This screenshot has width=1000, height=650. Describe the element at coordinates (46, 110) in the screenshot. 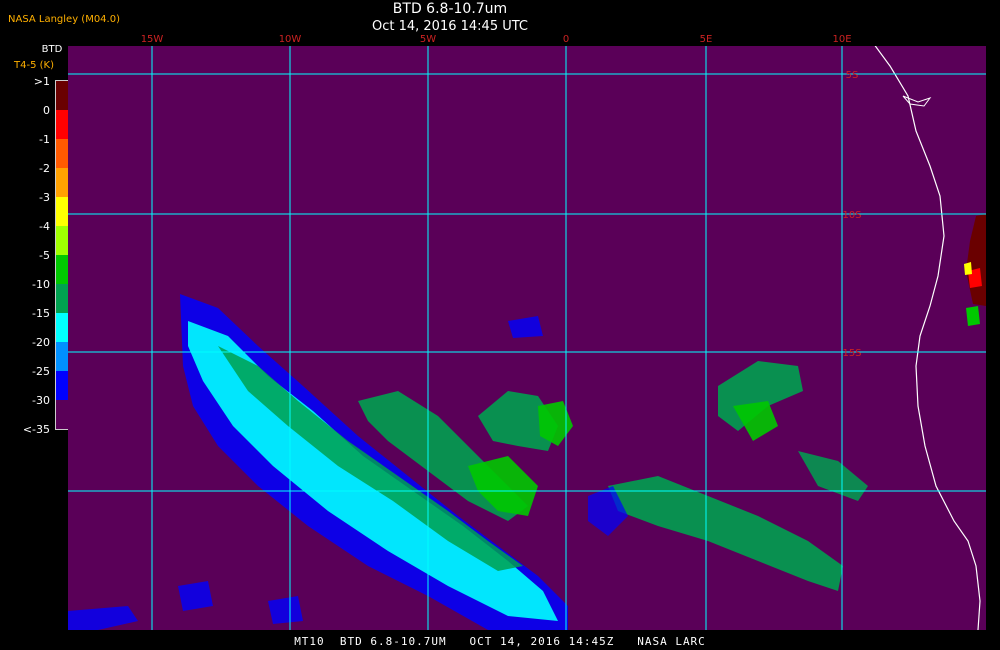

I see `colorbar-tick-label: 0` at that location.